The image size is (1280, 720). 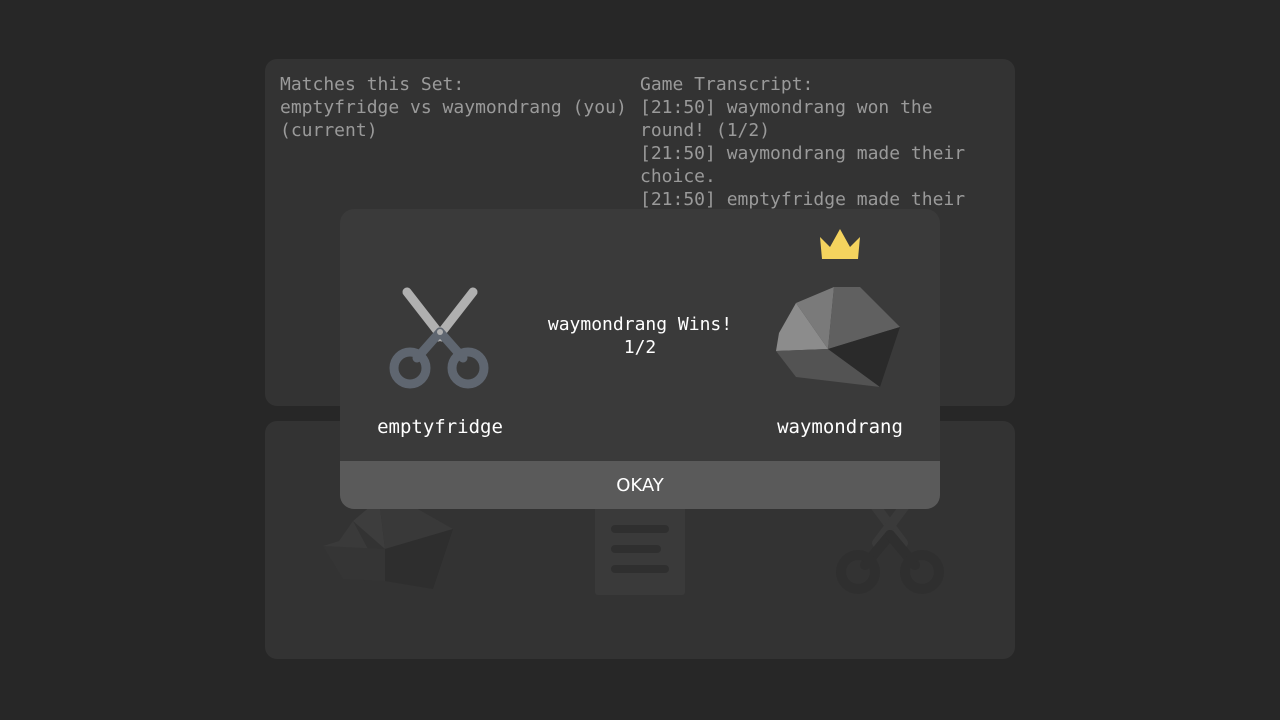 What do you see at coordinates (840, 244) in the screenshot?
I see `crown-icon` at bounding box center [840, 244].